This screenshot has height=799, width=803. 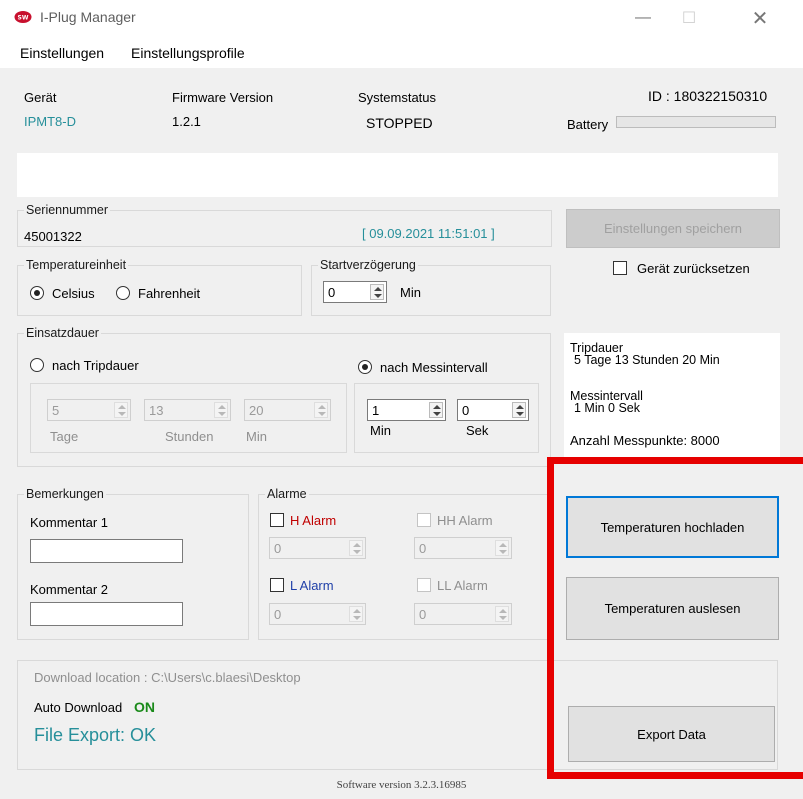 I want to click on interval-radio, so click(x=365, y=367).